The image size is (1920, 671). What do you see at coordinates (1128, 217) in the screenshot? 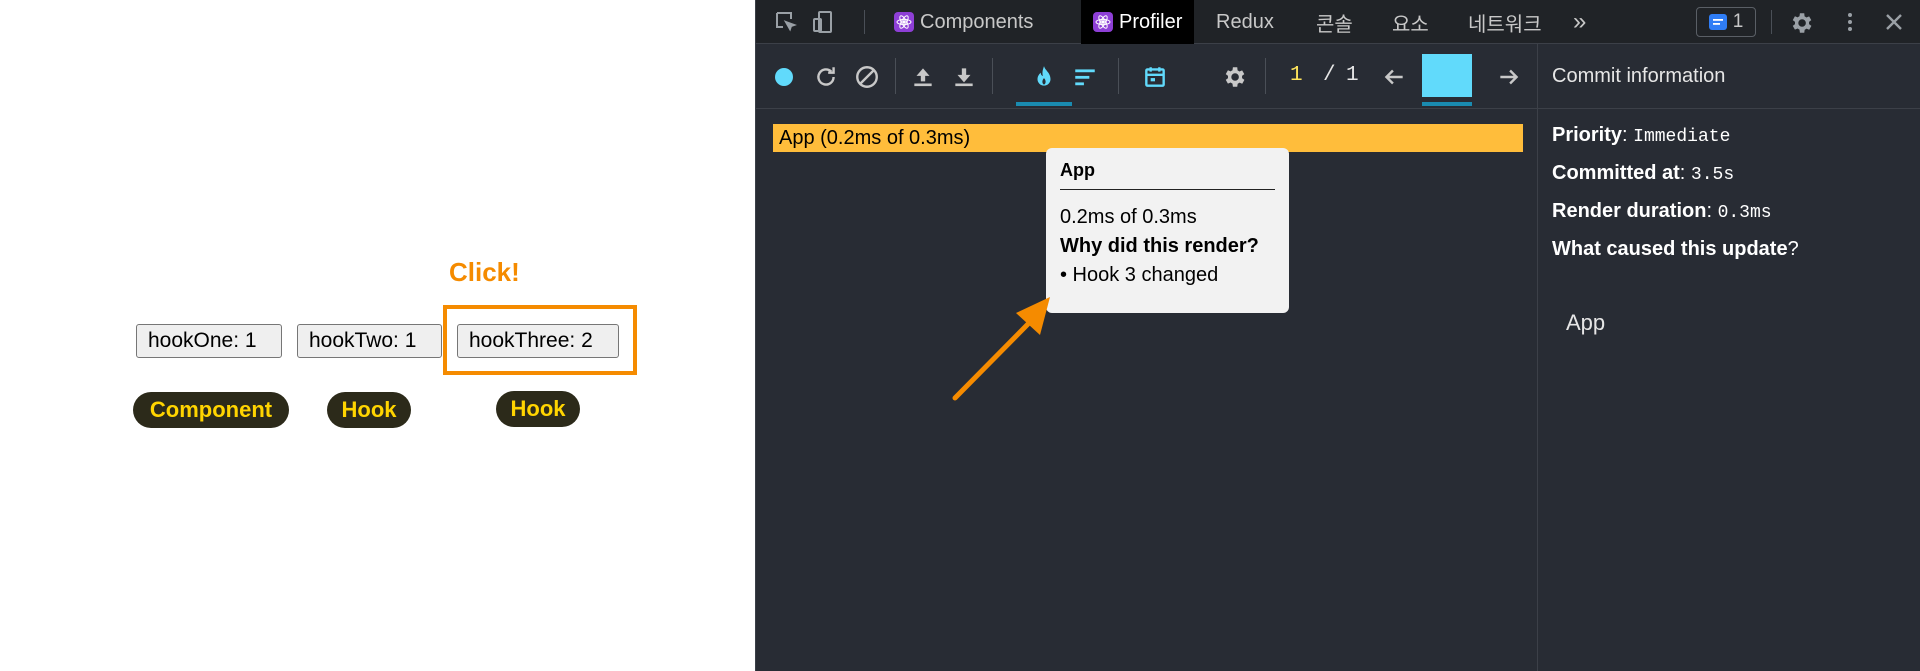
I see `tooltip-duration: 0.2ms of 0.3ms` at bounding box center [1128, 217].